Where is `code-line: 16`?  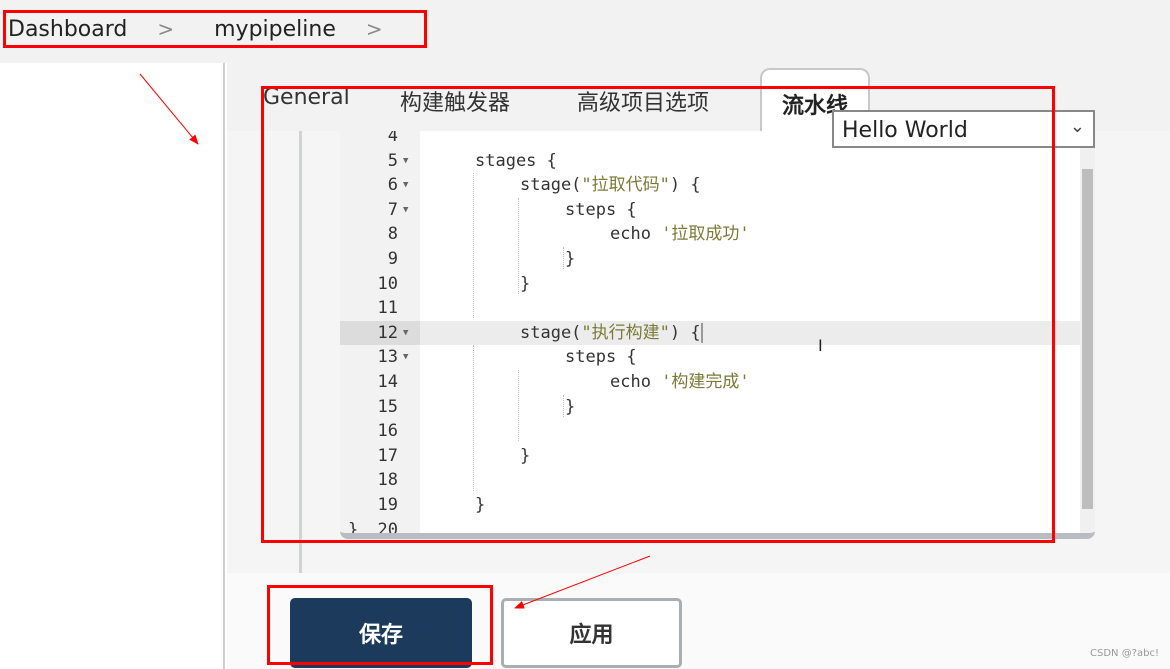 code-line: 16 is located at coordinates (717, 431).